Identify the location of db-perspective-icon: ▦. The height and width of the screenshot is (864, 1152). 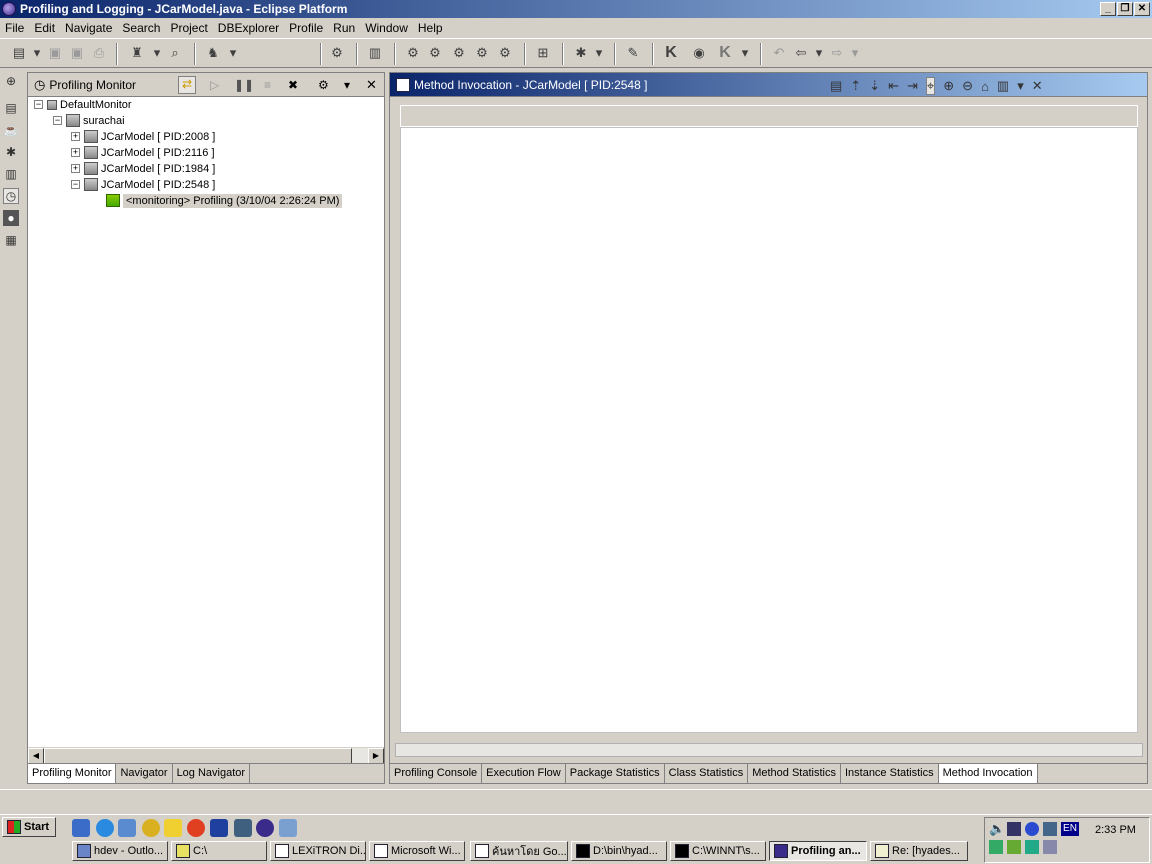
(11, 240).